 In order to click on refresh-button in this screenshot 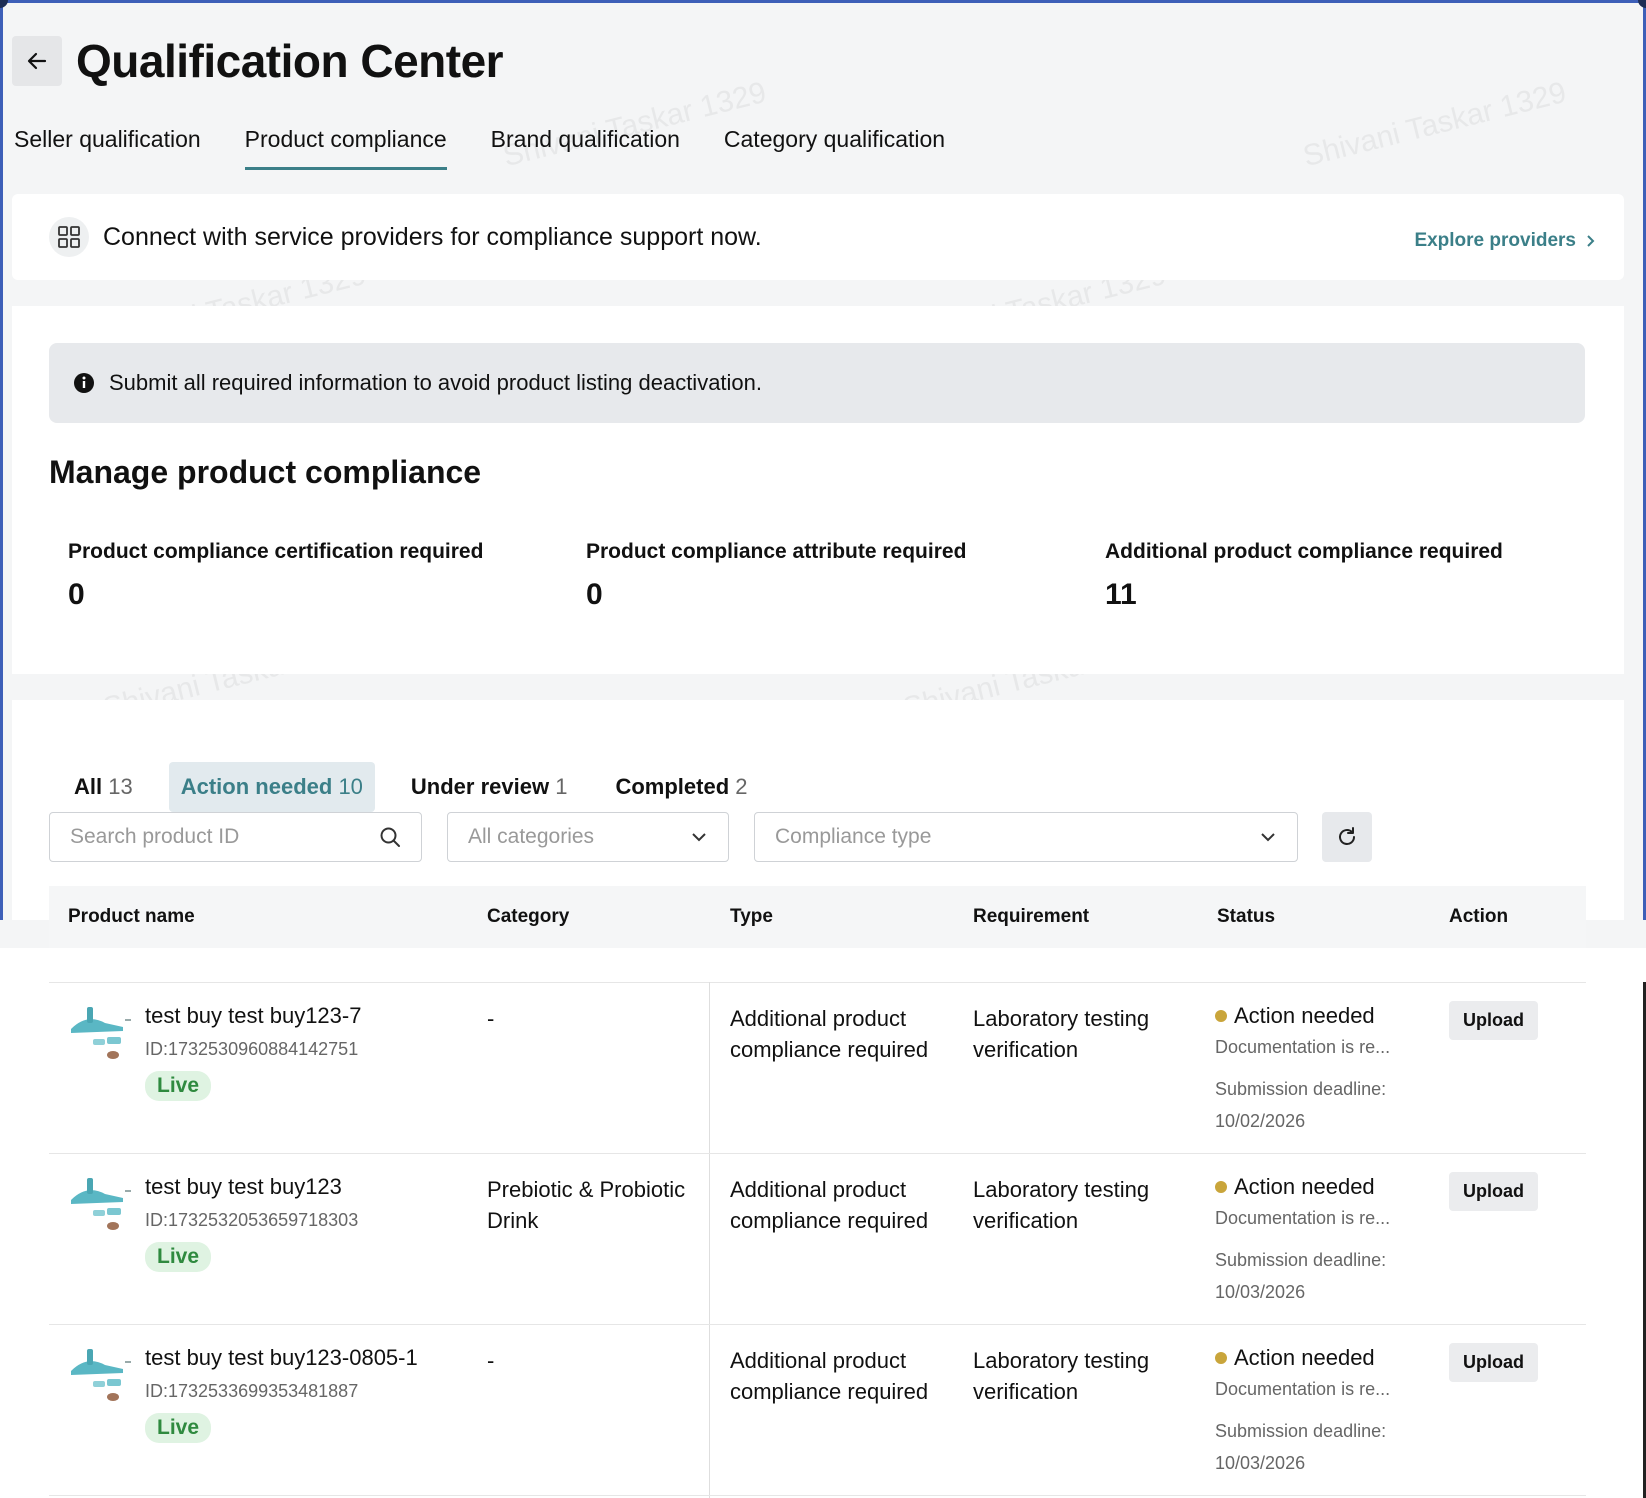, I will do `click(1347, 837)`.